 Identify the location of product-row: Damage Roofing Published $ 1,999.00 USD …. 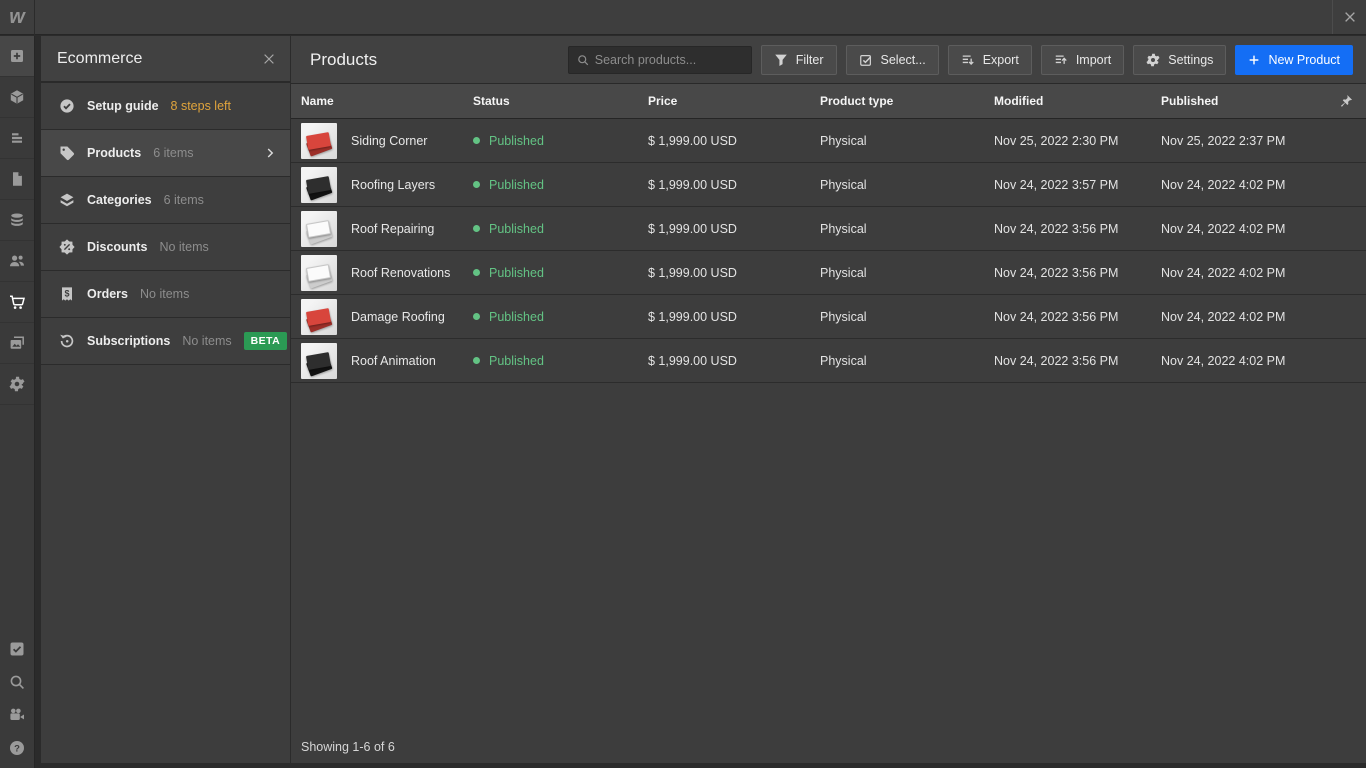
(828, 317).